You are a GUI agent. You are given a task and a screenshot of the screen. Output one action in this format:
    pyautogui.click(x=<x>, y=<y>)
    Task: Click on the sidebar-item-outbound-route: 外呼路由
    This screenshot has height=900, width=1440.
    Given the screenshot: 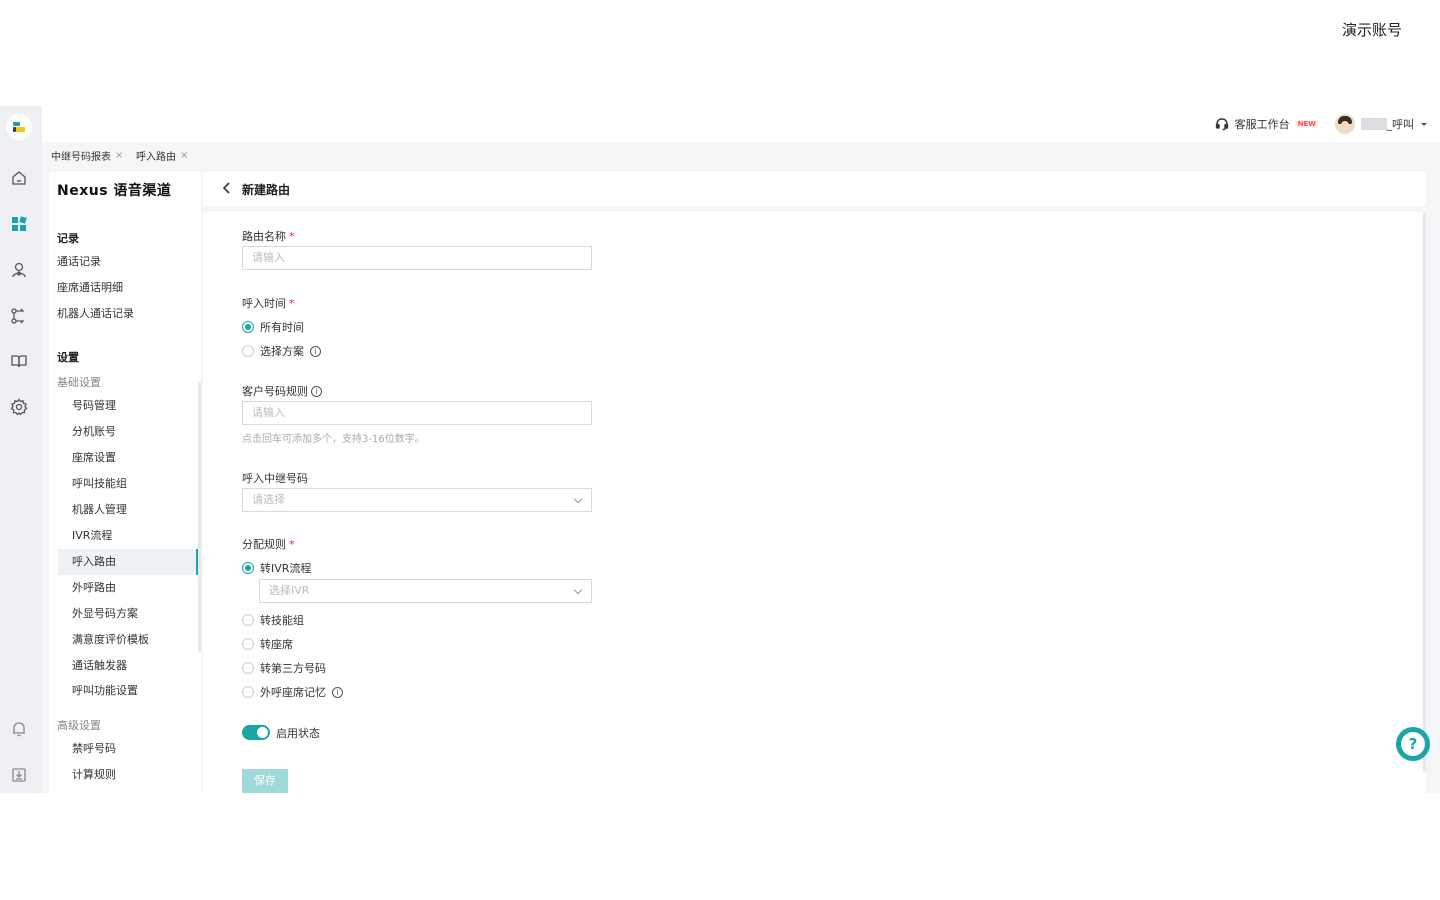 What is the action you would take?
    pyautogui.click(x=94, y=588)
    